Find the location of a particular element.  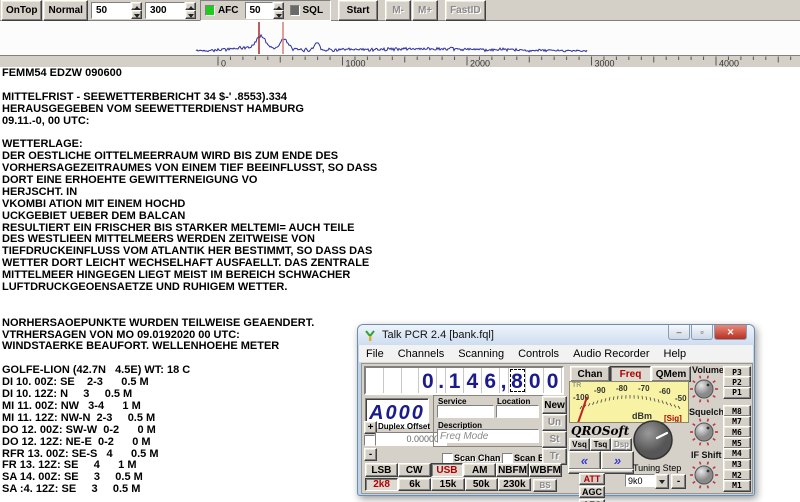

minimize-button: – is located at coordinates (679, 332).